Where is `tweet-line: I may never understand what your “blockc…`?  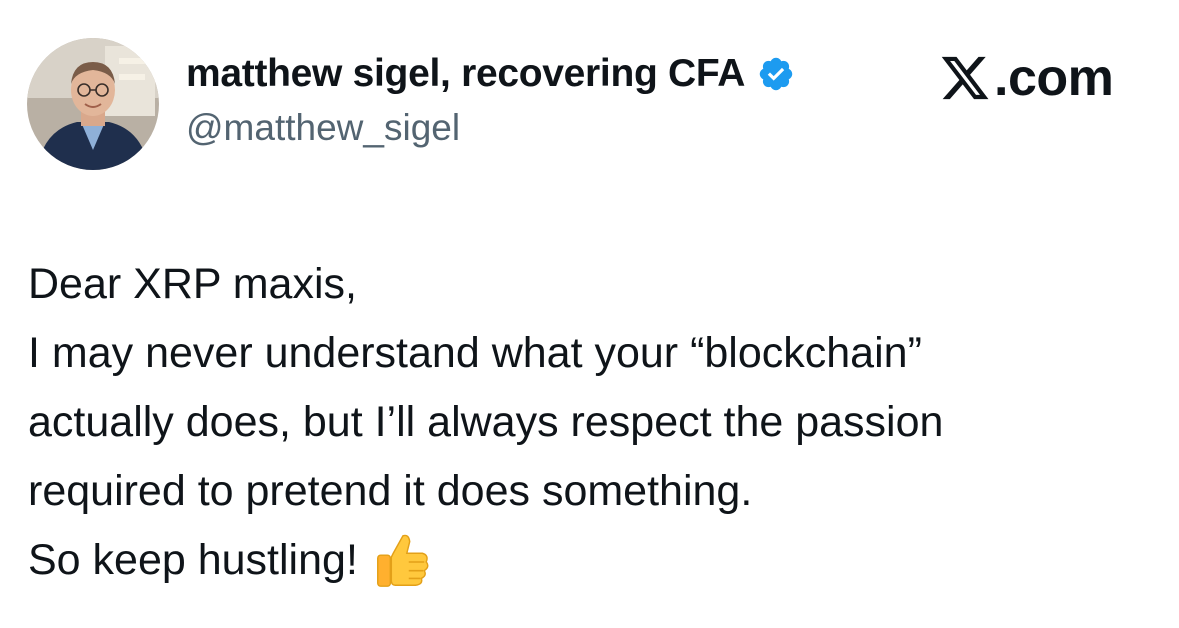
tweet-line: I may never understand what your “blockc… is located at coordinates (475, 353).